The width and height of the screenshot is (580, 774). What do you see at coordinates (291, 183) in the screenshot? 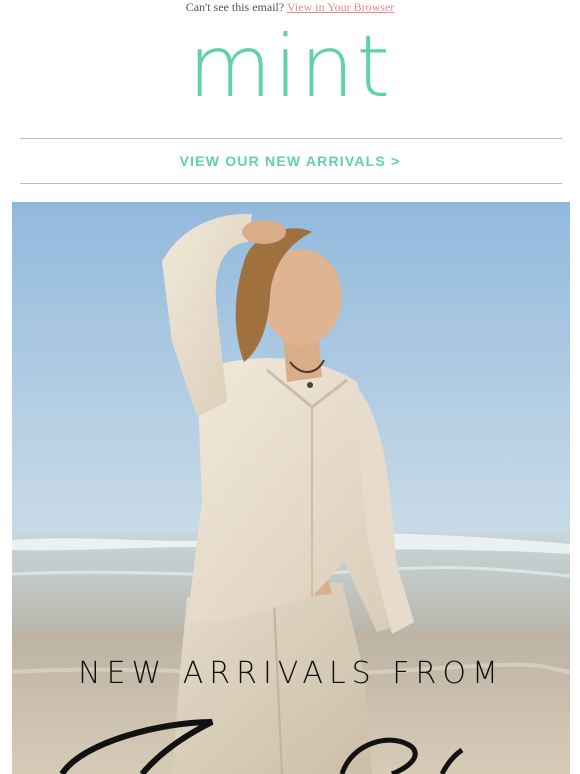
I see `bottom-divider` at bounding box center [291, 183].